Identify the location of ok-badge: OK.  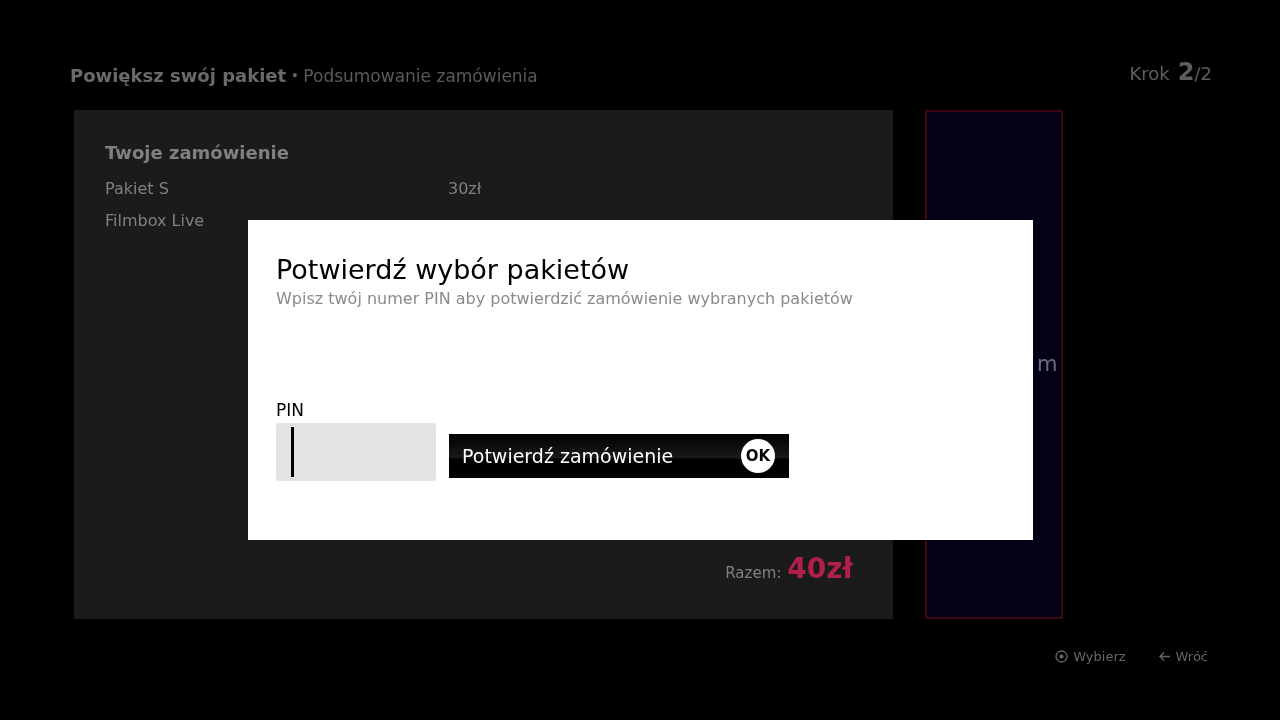
(758, 456).